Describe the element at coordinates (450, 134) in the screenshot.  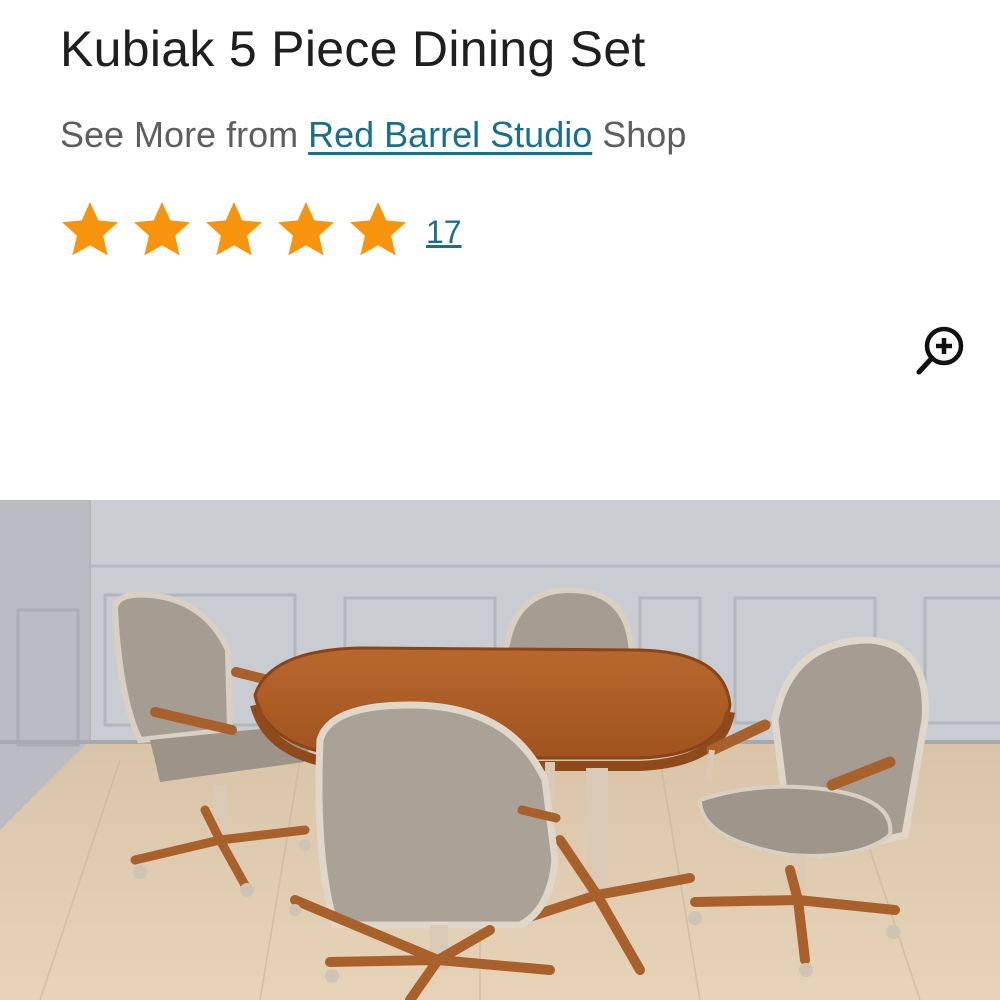
I see `seller-link: Red Barrel Studio` at that location.